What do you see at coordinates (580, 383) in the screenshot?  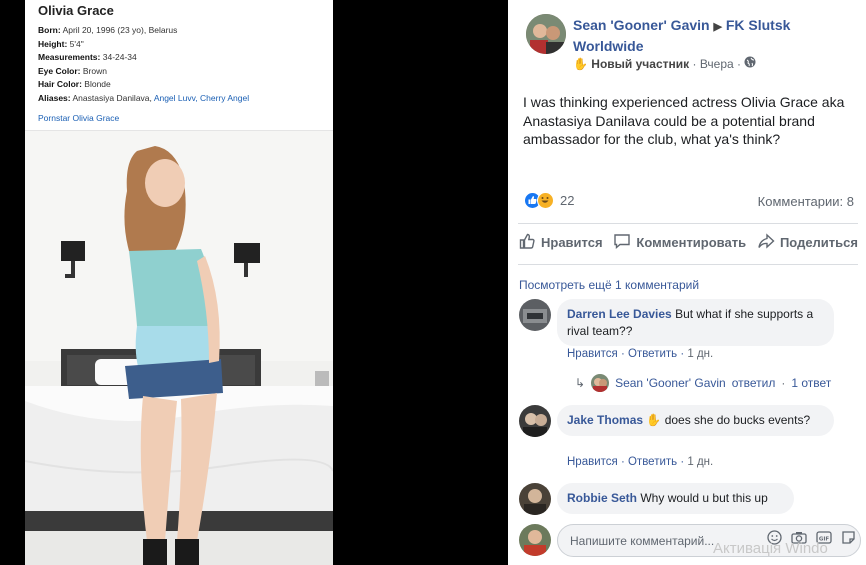 I see `reply-arrow-icon: ↳` at bounding box center [580, 383].